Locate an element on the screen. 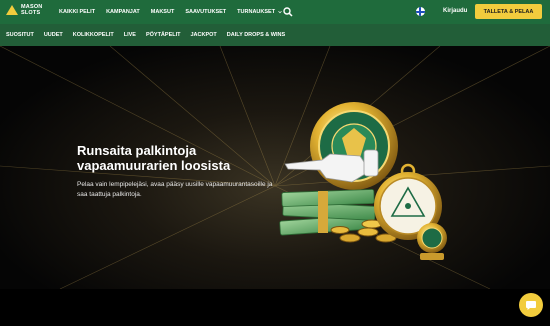  category-uudet: UUDET is located at coordinates (53, 35).